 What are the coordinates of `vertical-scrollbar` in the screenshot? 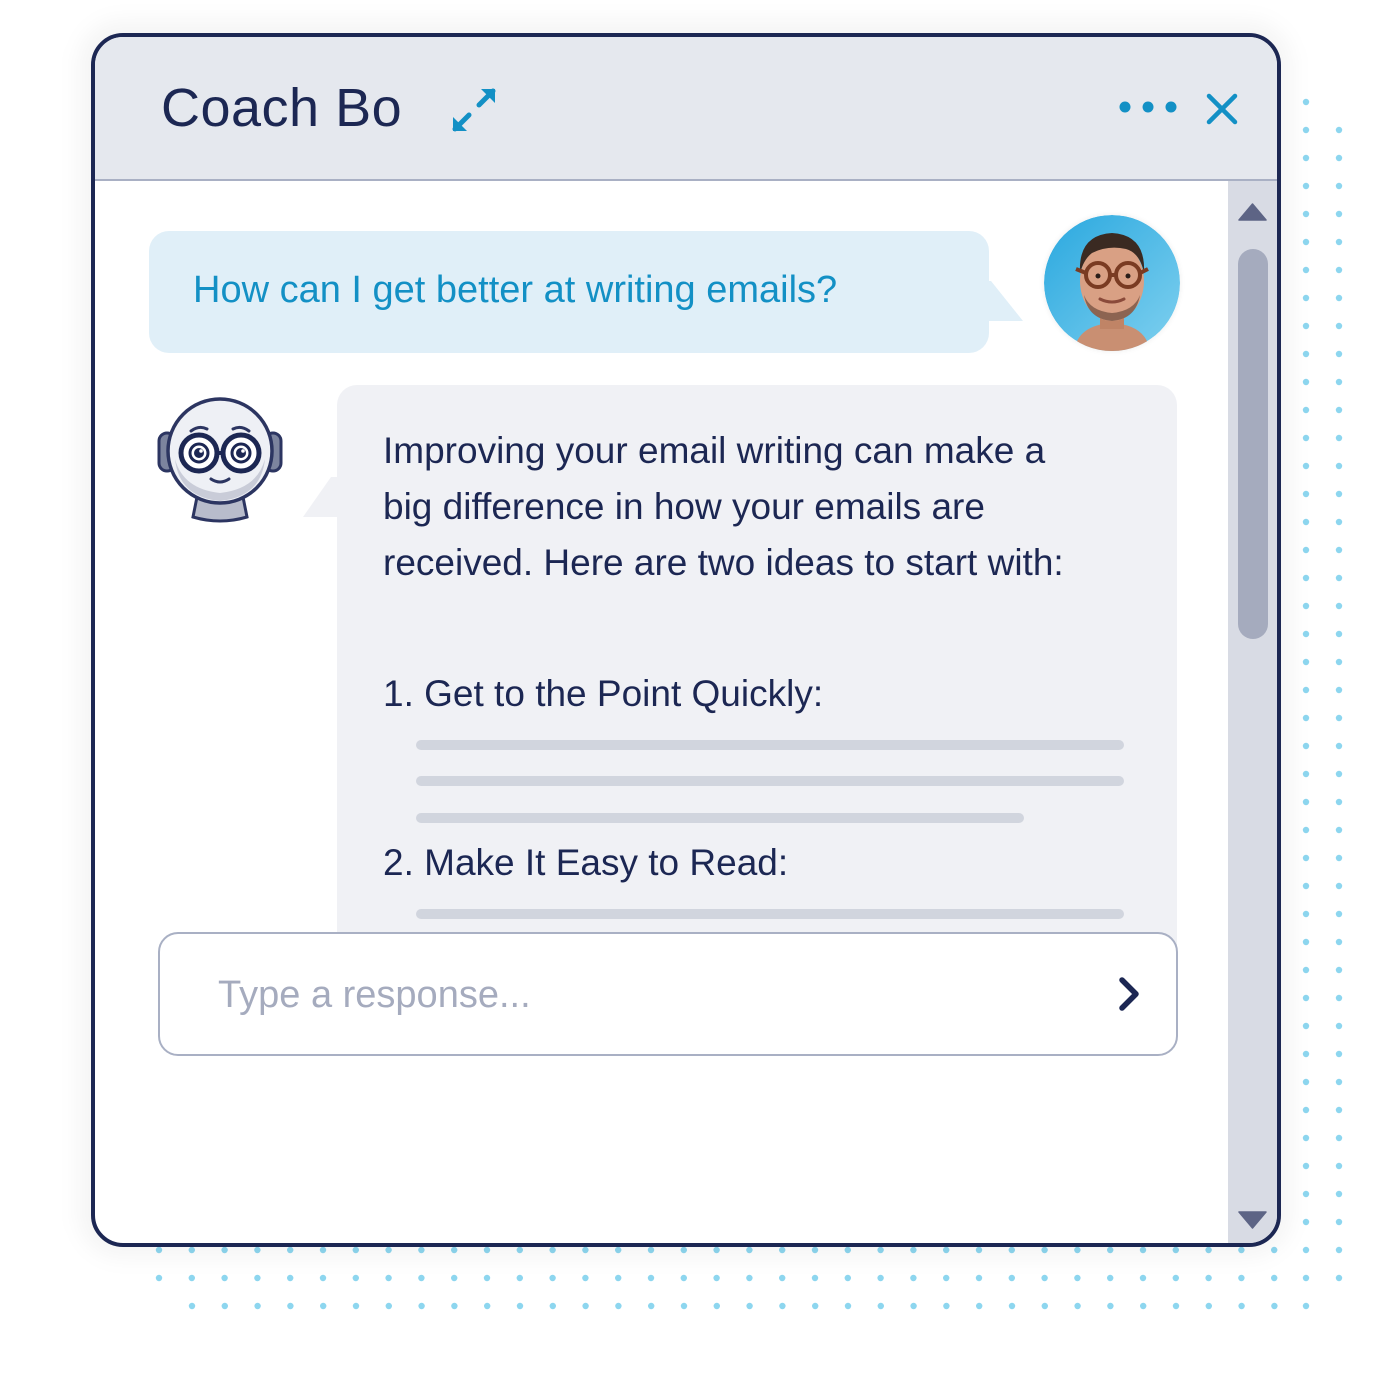 It's located at (1252, 712).